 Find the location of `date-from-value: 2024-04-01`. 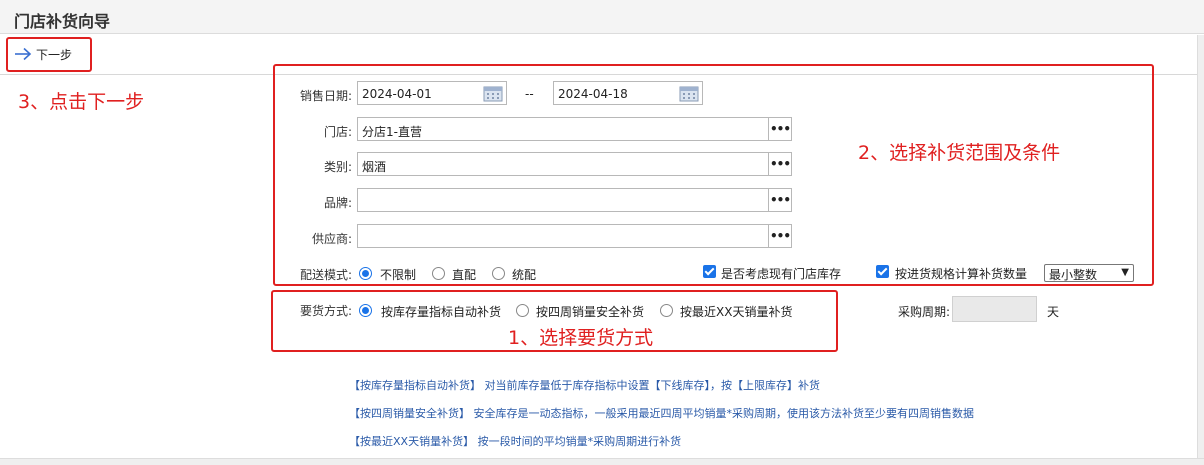

date-from-value: 2024-04-01 is located at coordinates (397, 94).